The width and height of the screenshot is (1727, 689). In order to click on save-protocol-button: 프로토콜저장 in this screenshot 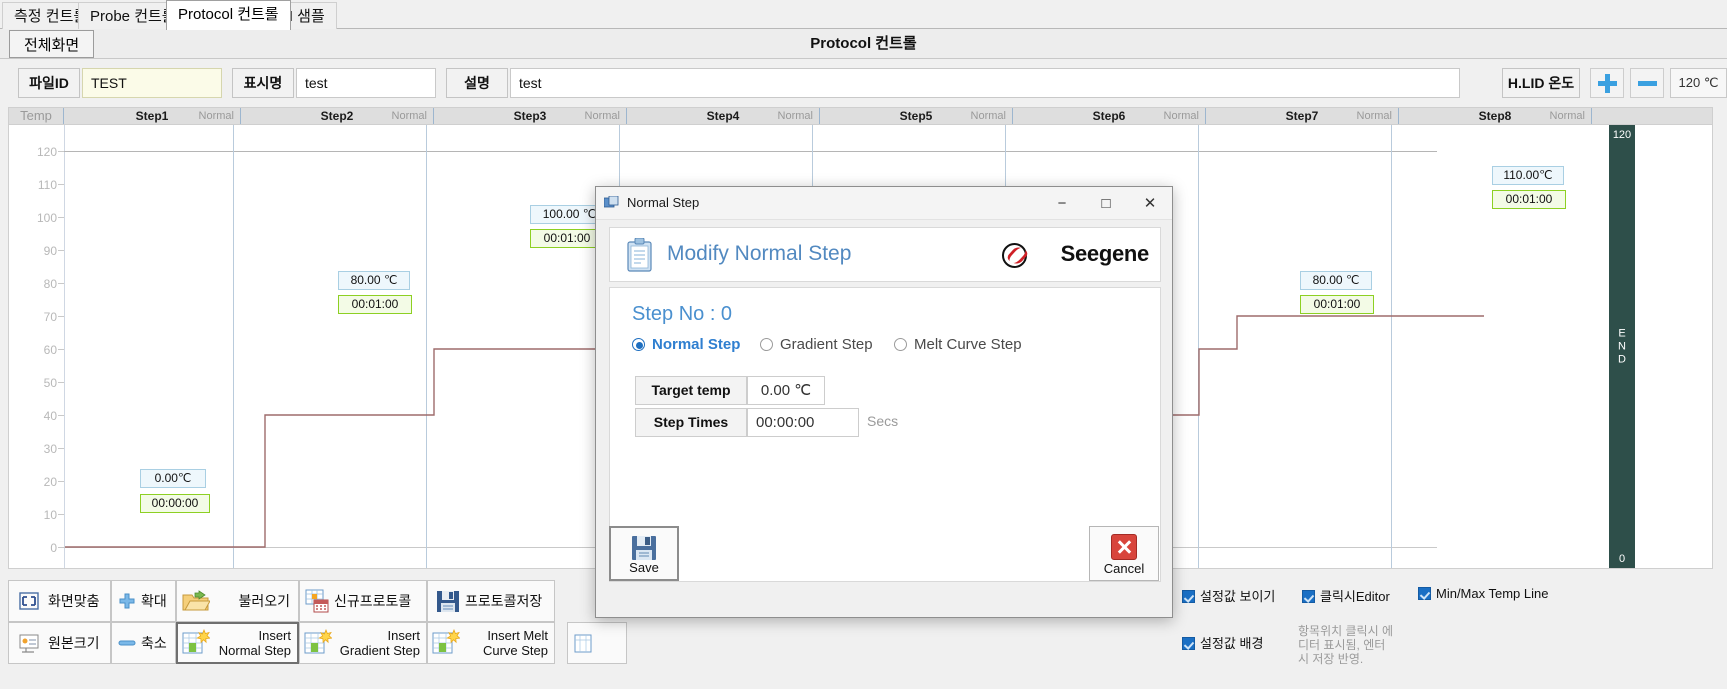, I will do `click(491, 601)`.